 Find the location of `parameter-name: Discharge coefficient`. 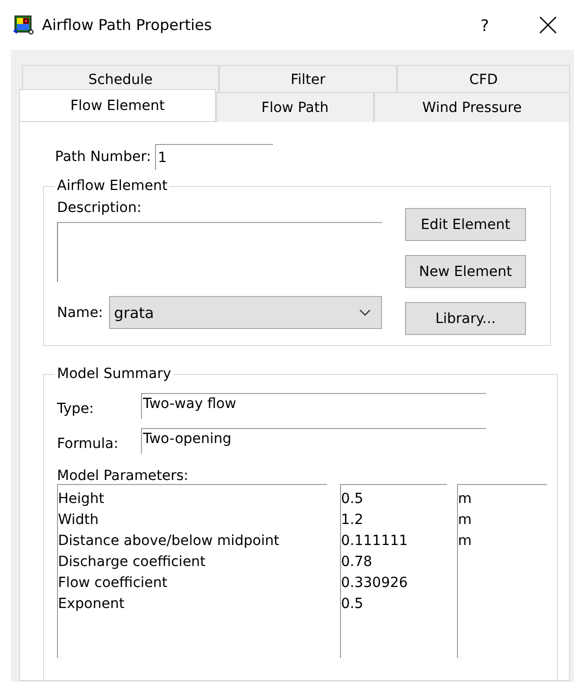

parameter-name: Discharge coefficient is located at coordinates (132, 562).